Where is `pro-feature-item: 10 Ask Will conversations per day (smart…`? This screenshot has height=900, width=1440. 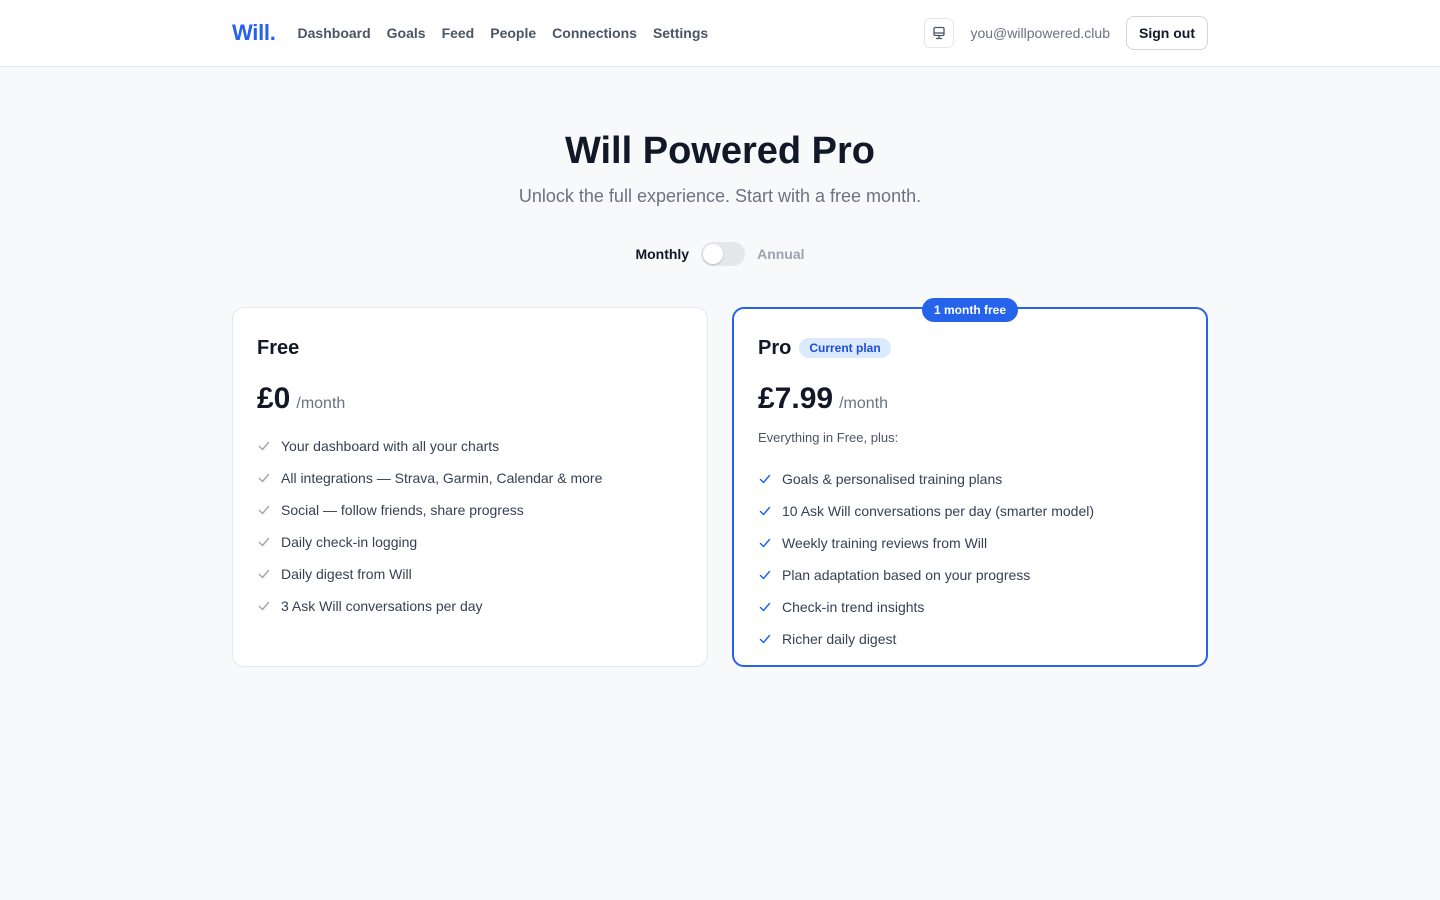 pro-feature-item: 10 Ask Will conversations per day (smart… is located at coordinates (970, 511).